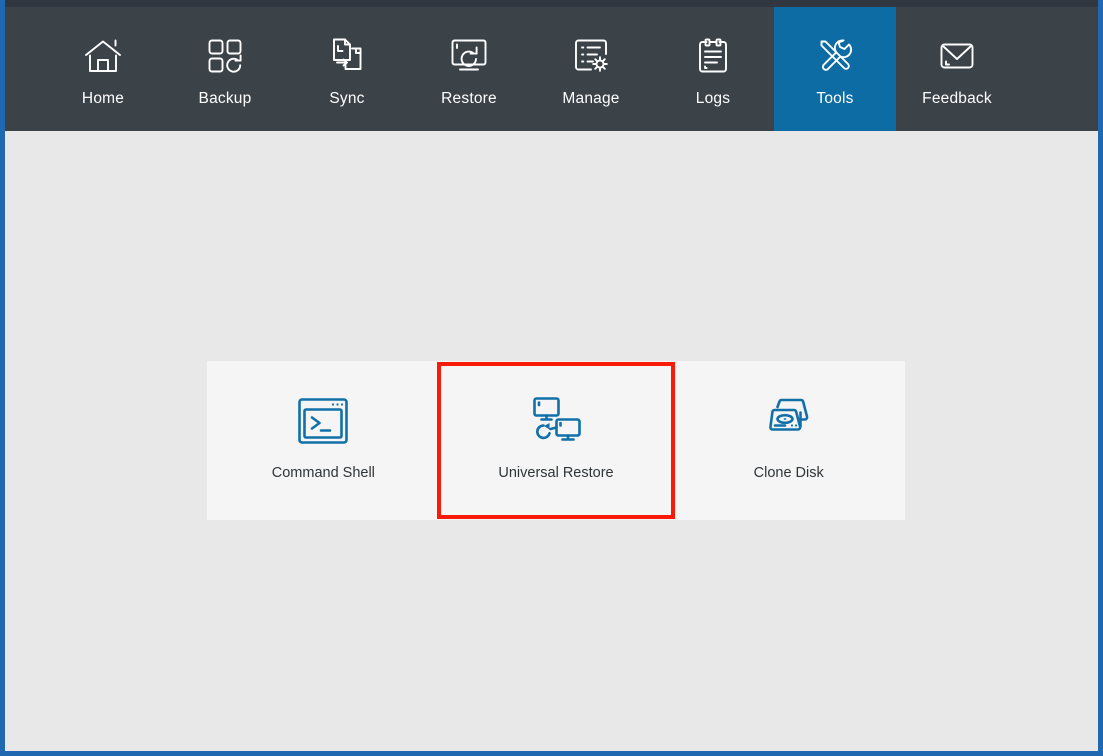  Describe the element at coordinates (556, 473) in the screenshot. I see `tool-label-universal-restore: Universal Restore` at that location.